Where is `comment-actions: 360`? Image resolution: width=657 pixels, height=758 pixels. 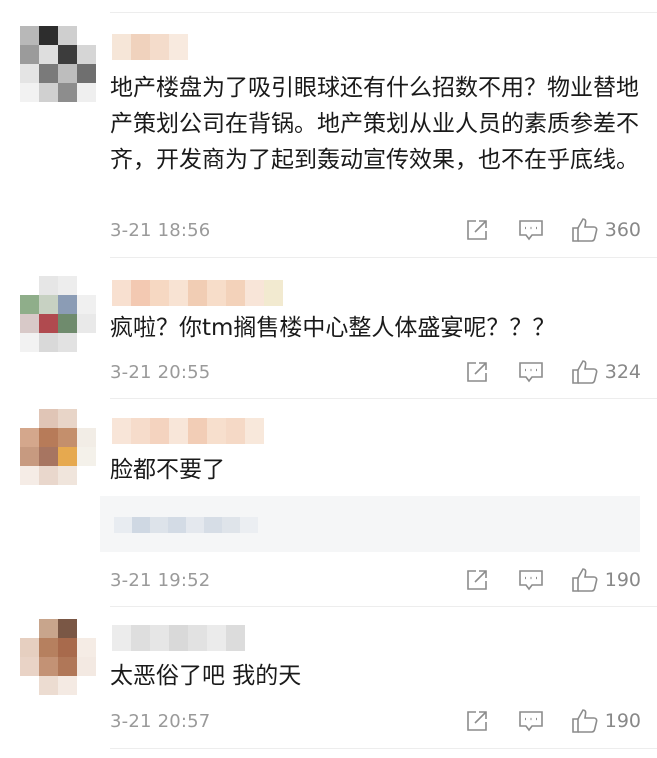 comment-actions: 360 is located at coordinates (552, 230).